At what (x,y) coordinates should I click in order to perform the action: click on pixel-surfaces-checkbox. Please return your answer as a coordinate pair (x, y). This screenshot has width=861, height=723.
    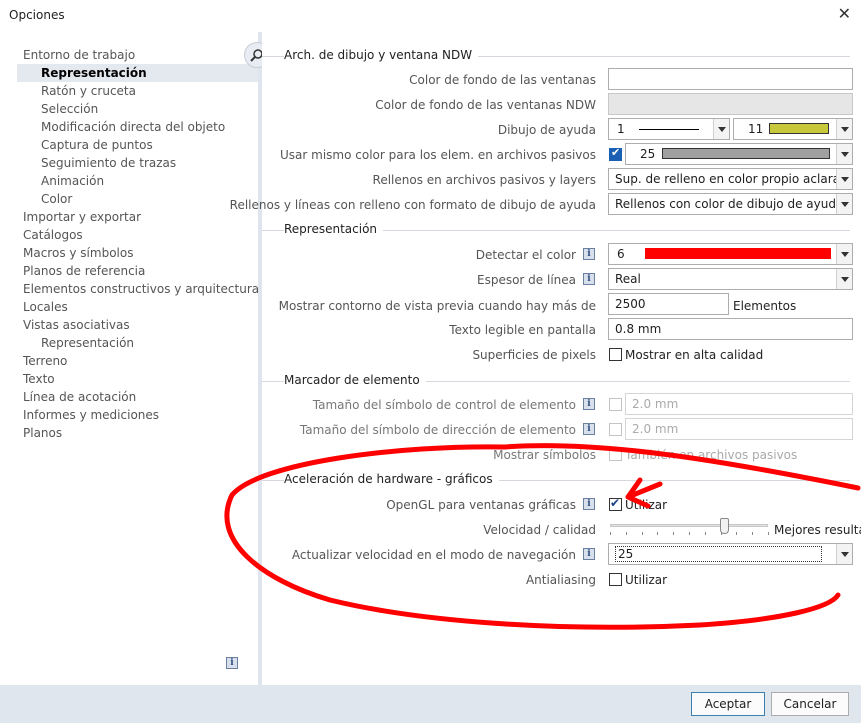
    Looking at the image, I should click on (615, 354).